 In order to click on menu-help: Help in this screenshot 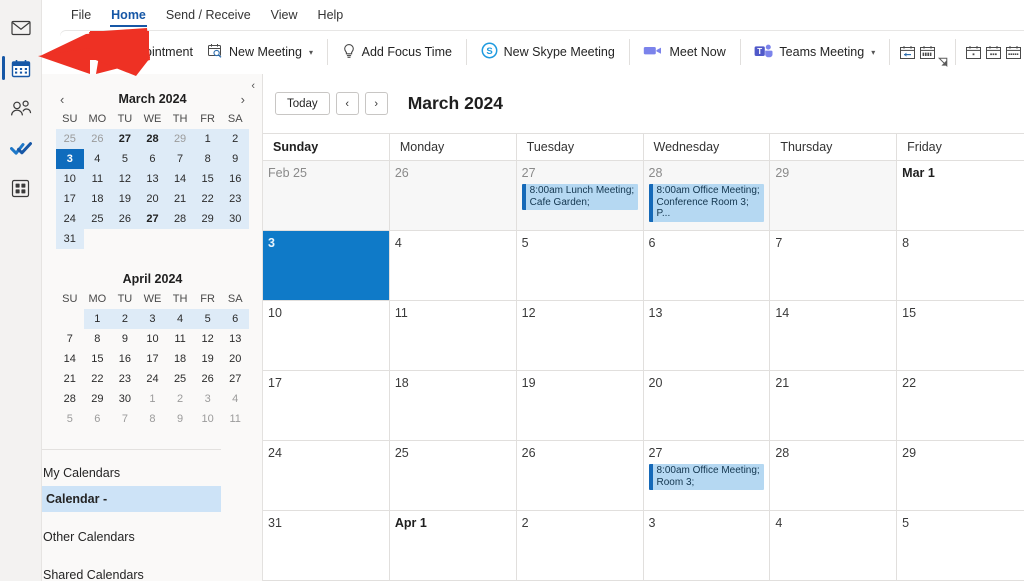, I will do `click(331, 15)`.